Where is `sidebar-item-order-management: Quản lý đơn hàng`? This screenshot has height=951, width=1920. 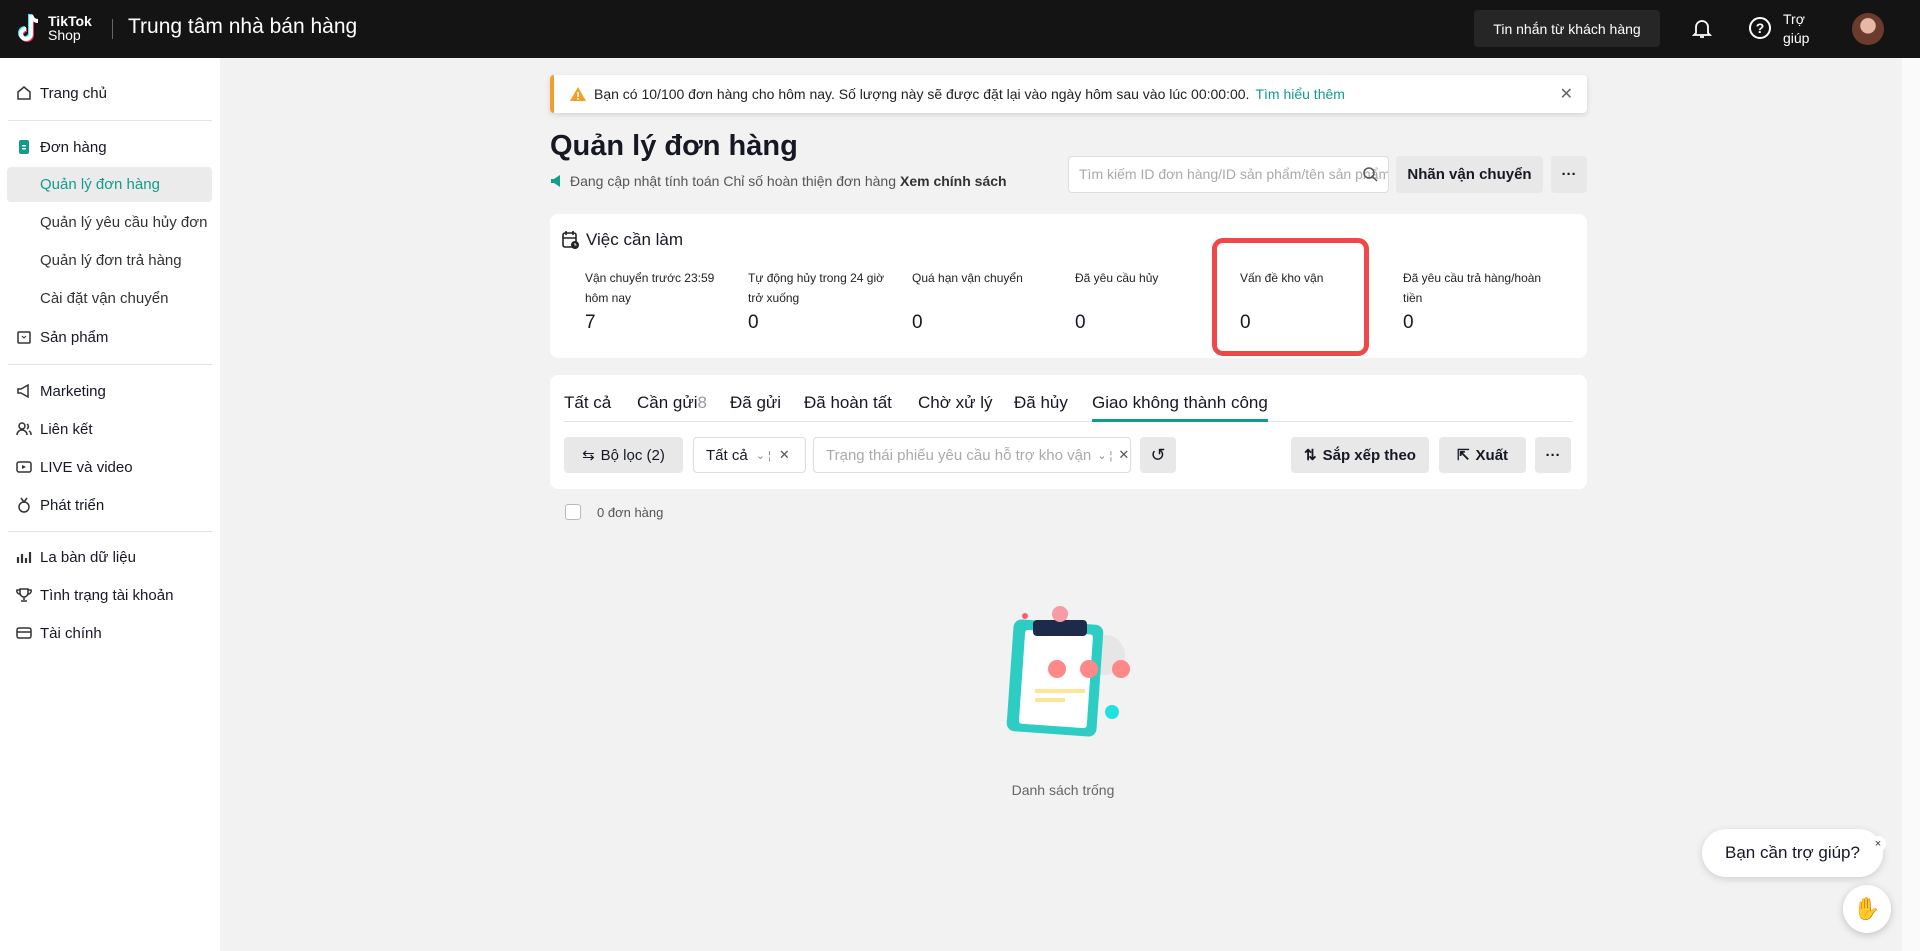 sidebar-item-order-management: Quản lý đơn hàng is located at coordinates (100, 185).